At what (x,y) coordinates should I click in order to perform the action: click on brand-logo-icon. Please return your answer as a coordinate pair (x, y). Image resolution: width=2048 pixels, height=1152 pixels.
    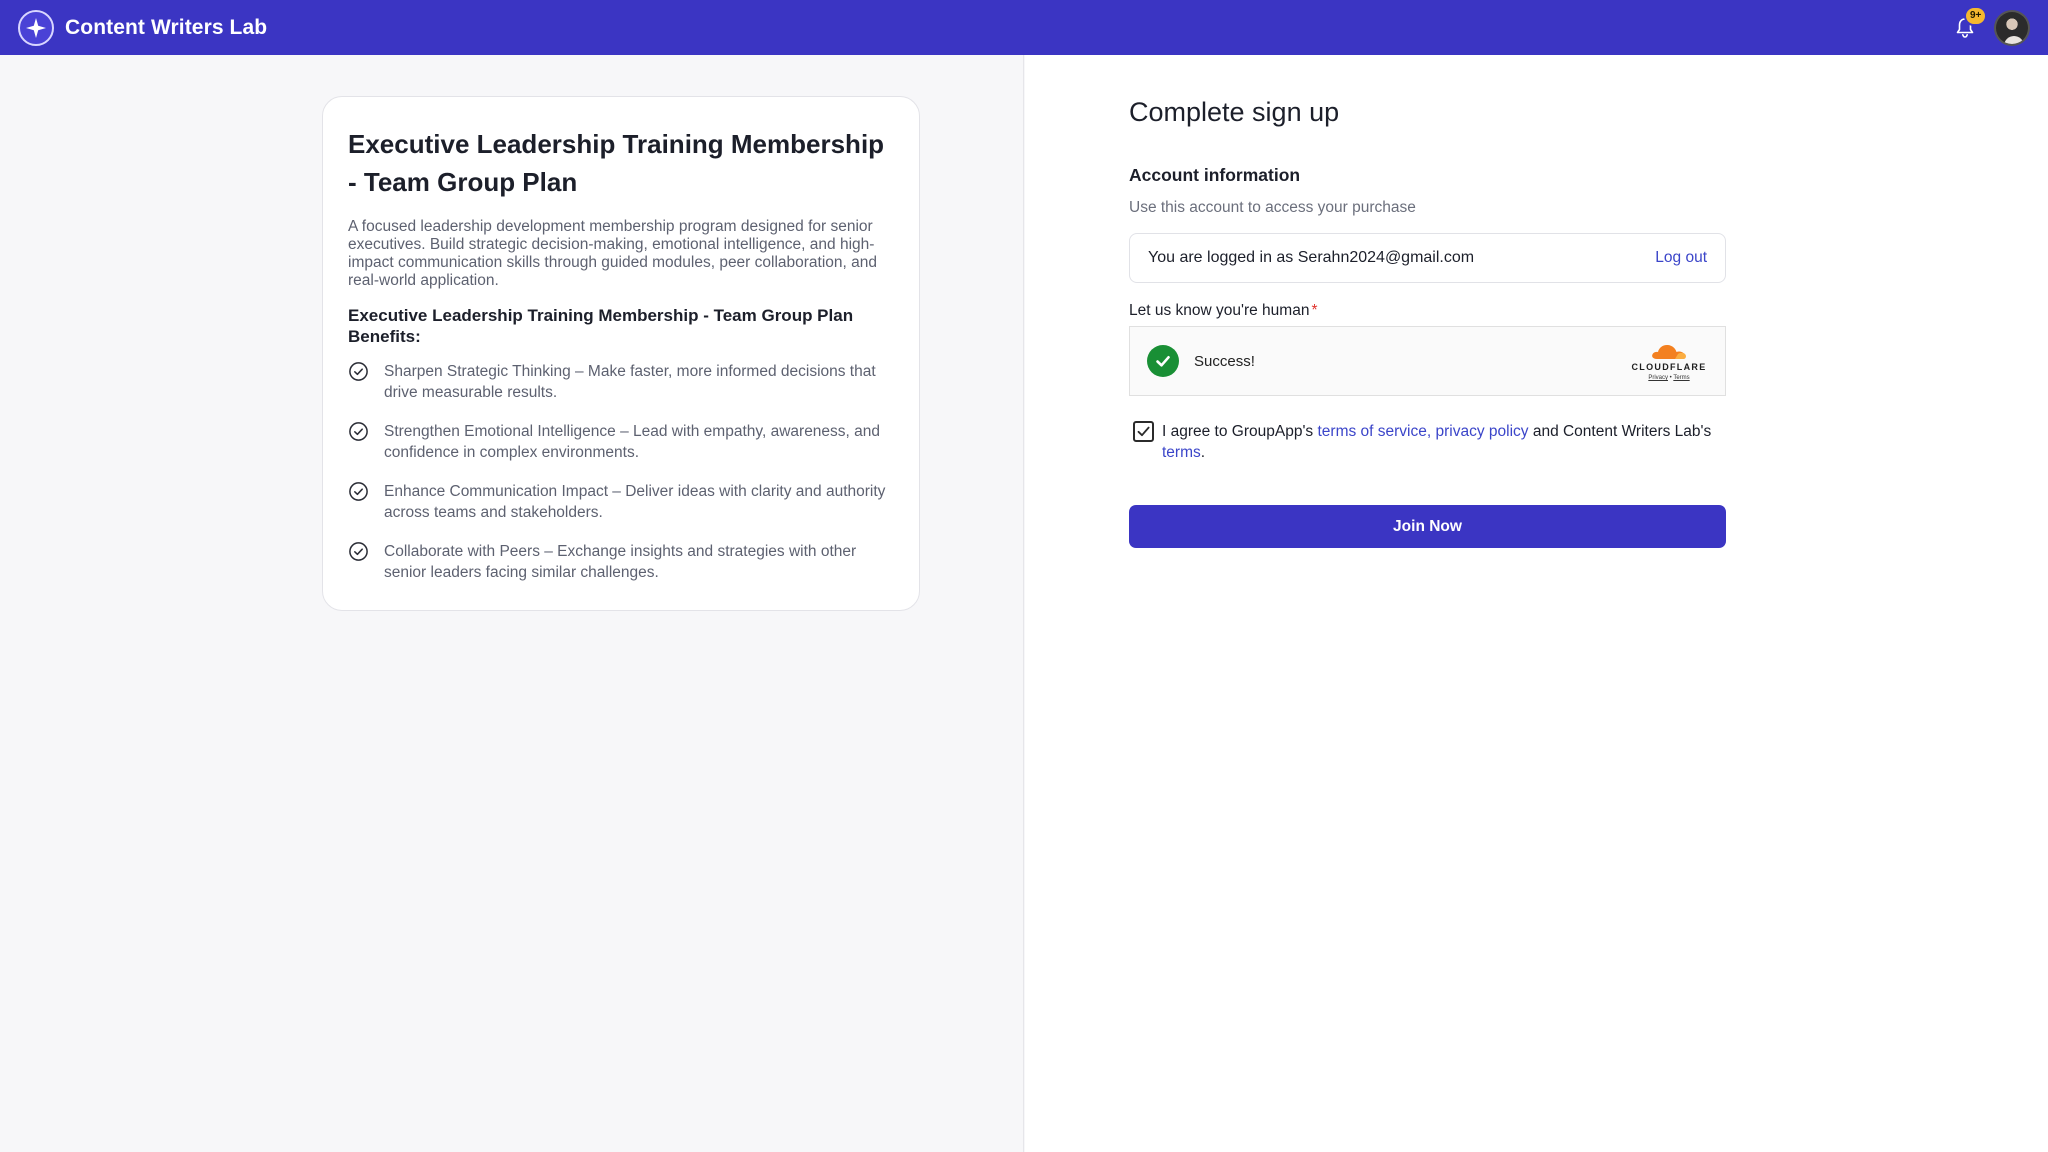
    Looking at the image, I should click on (36, 27).